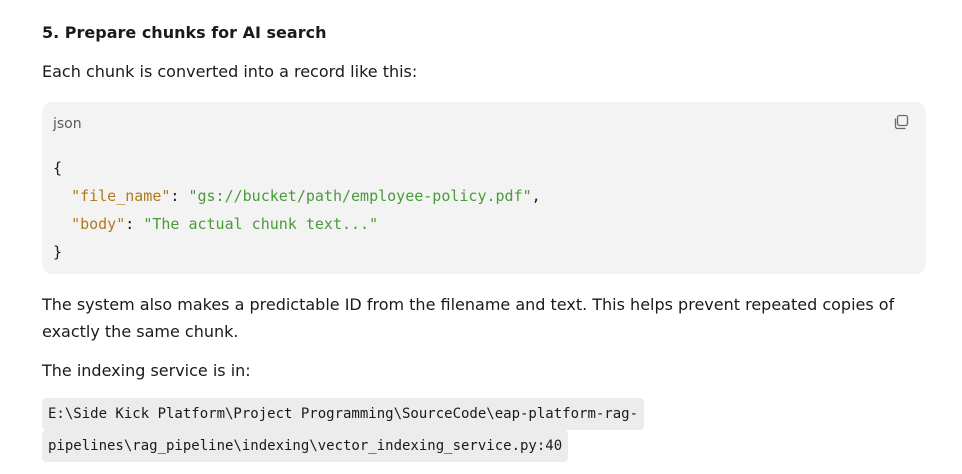 The image size is (962, 474). I want to click on code-key-body: "body", so click(98, 224).